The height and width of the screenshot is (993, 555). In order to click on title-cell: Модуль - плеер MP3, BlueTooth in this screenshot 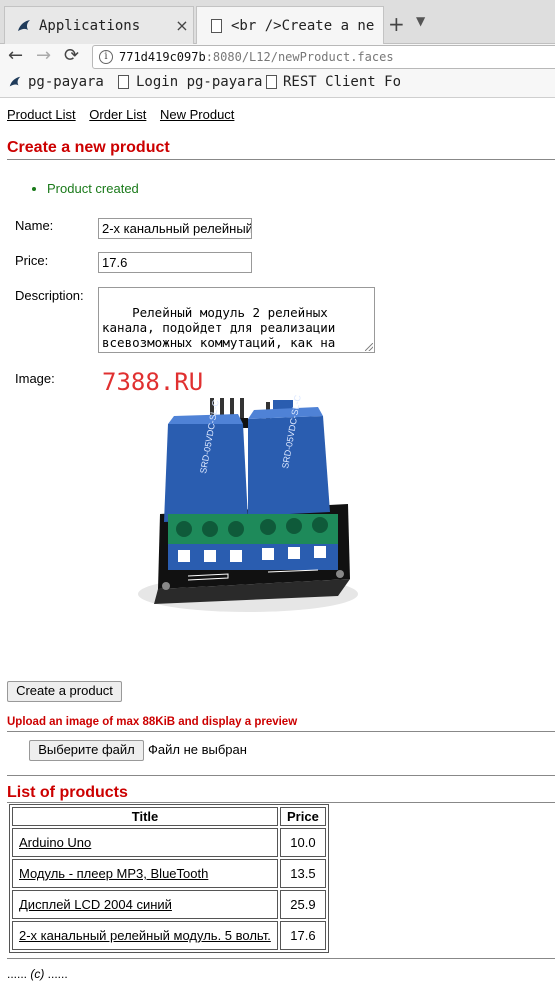, I will do `click(145, 873)`.